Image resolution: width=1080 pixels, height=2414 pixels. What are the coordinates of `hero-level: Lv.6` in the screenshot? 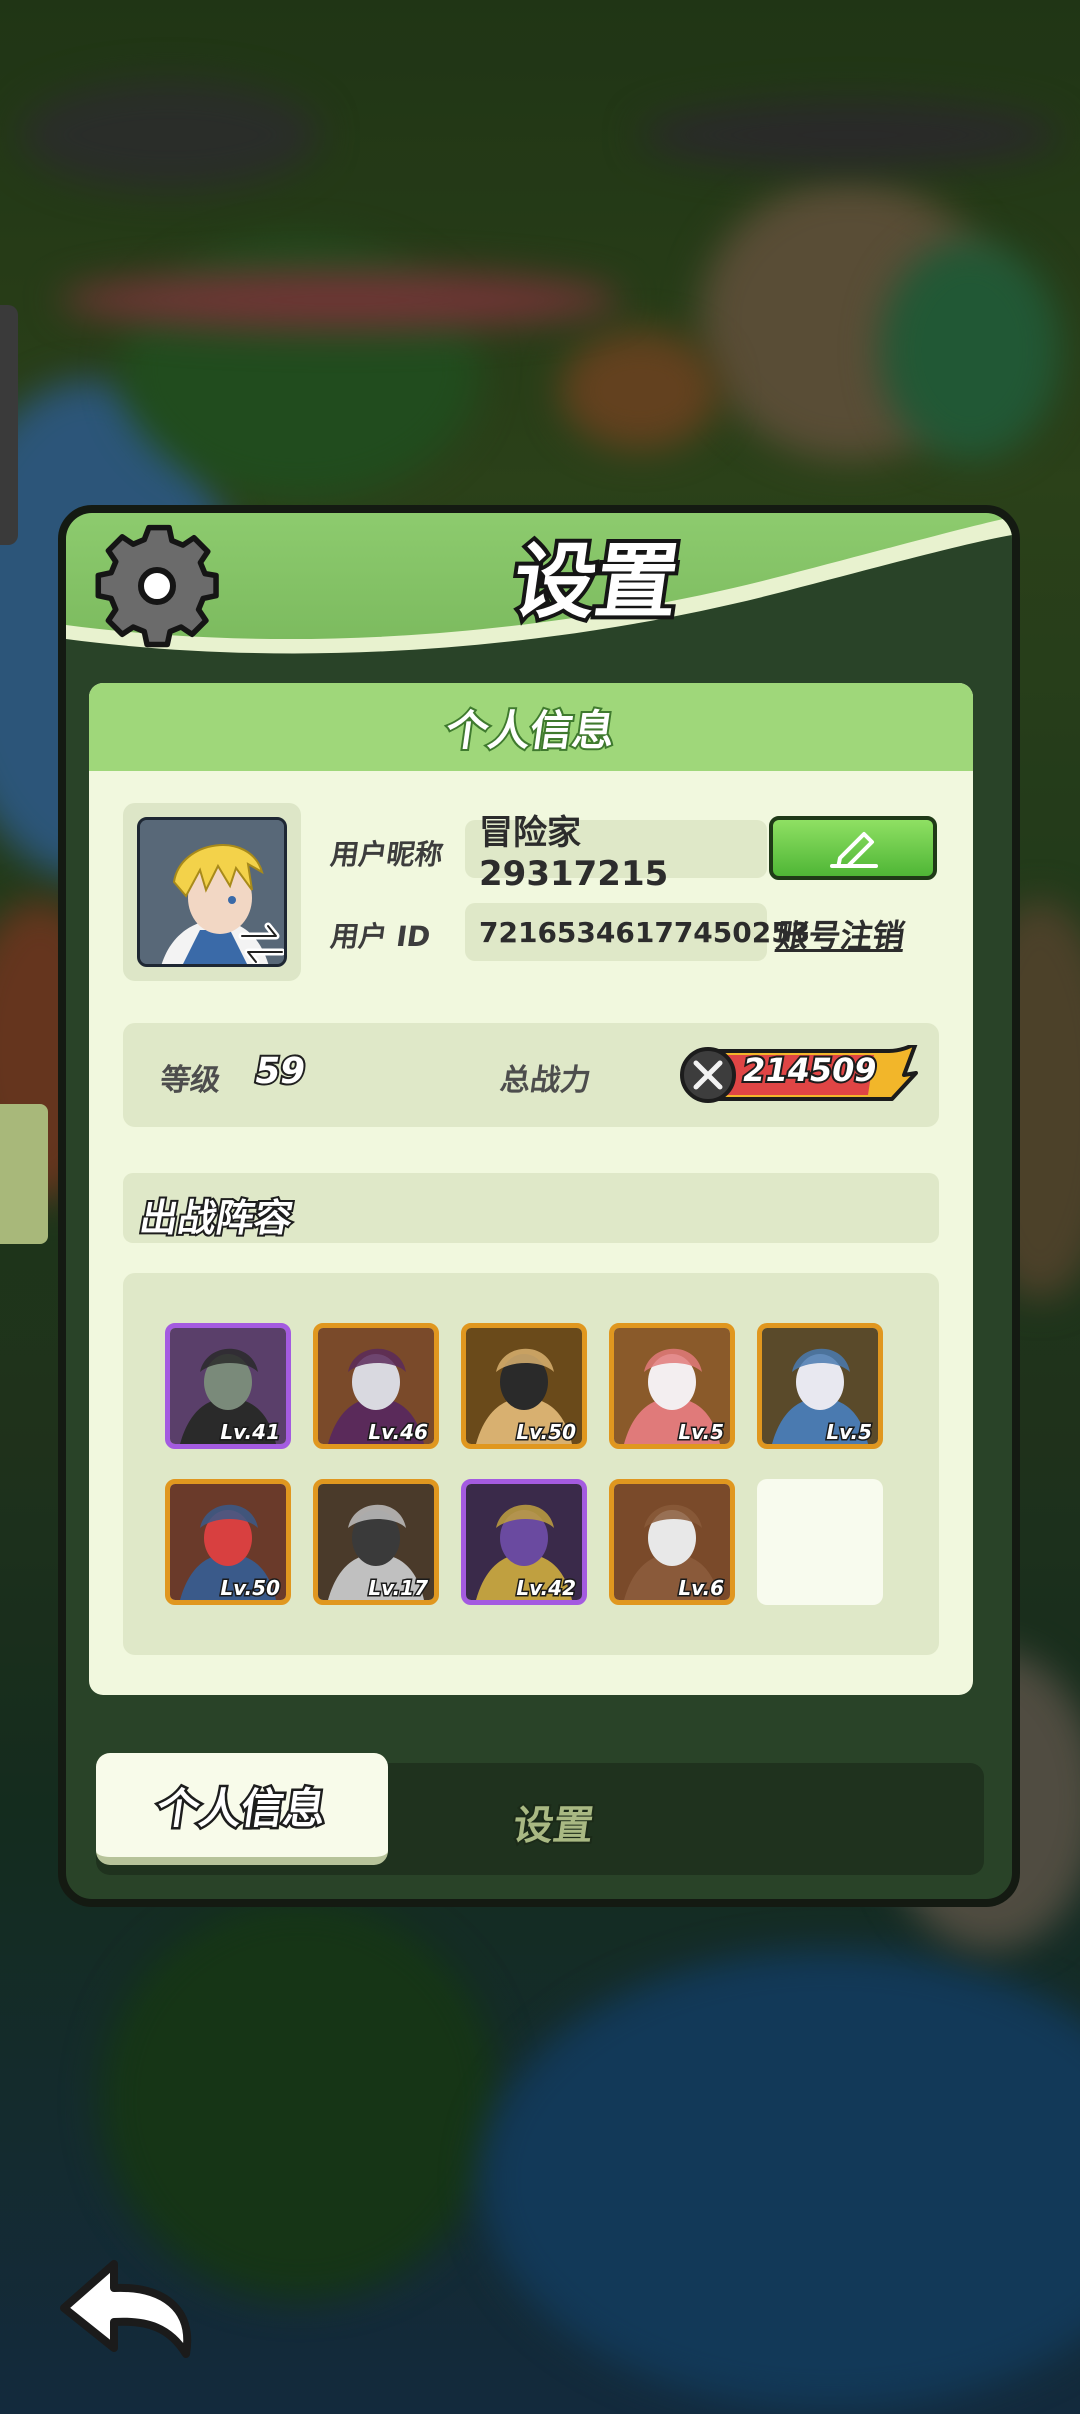 It's located at (701, 1588).